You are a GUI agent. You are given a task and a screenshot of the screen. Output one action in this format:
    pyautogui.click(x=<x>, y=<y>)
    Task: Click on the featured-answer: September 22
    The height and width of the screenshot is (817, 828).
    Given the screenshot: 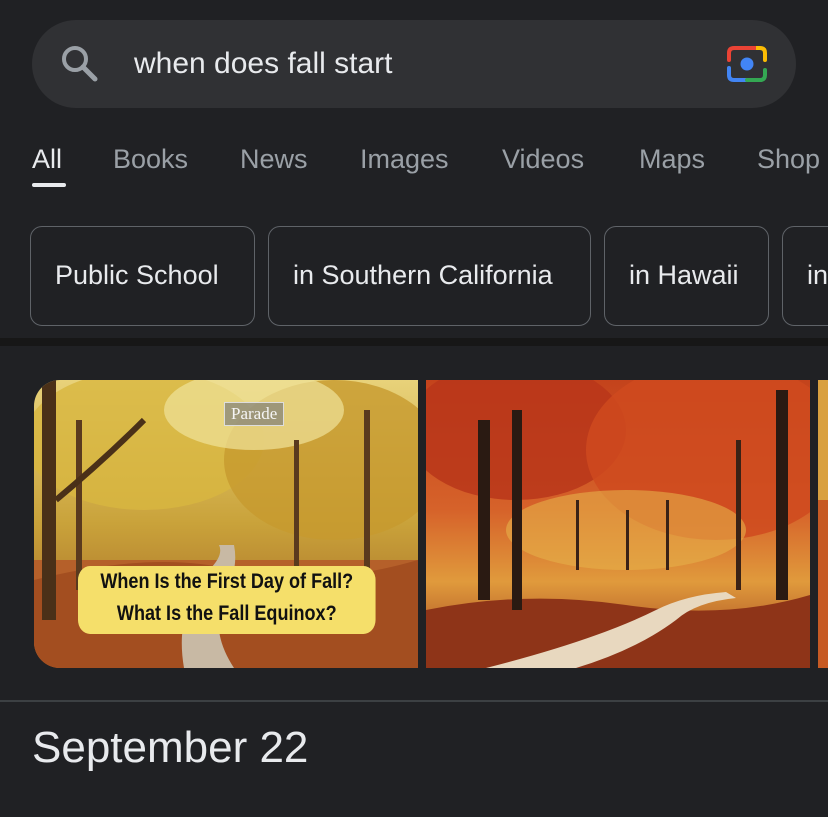 What is the action you would take?
    pyautogui.click(x=170, y=747)
    